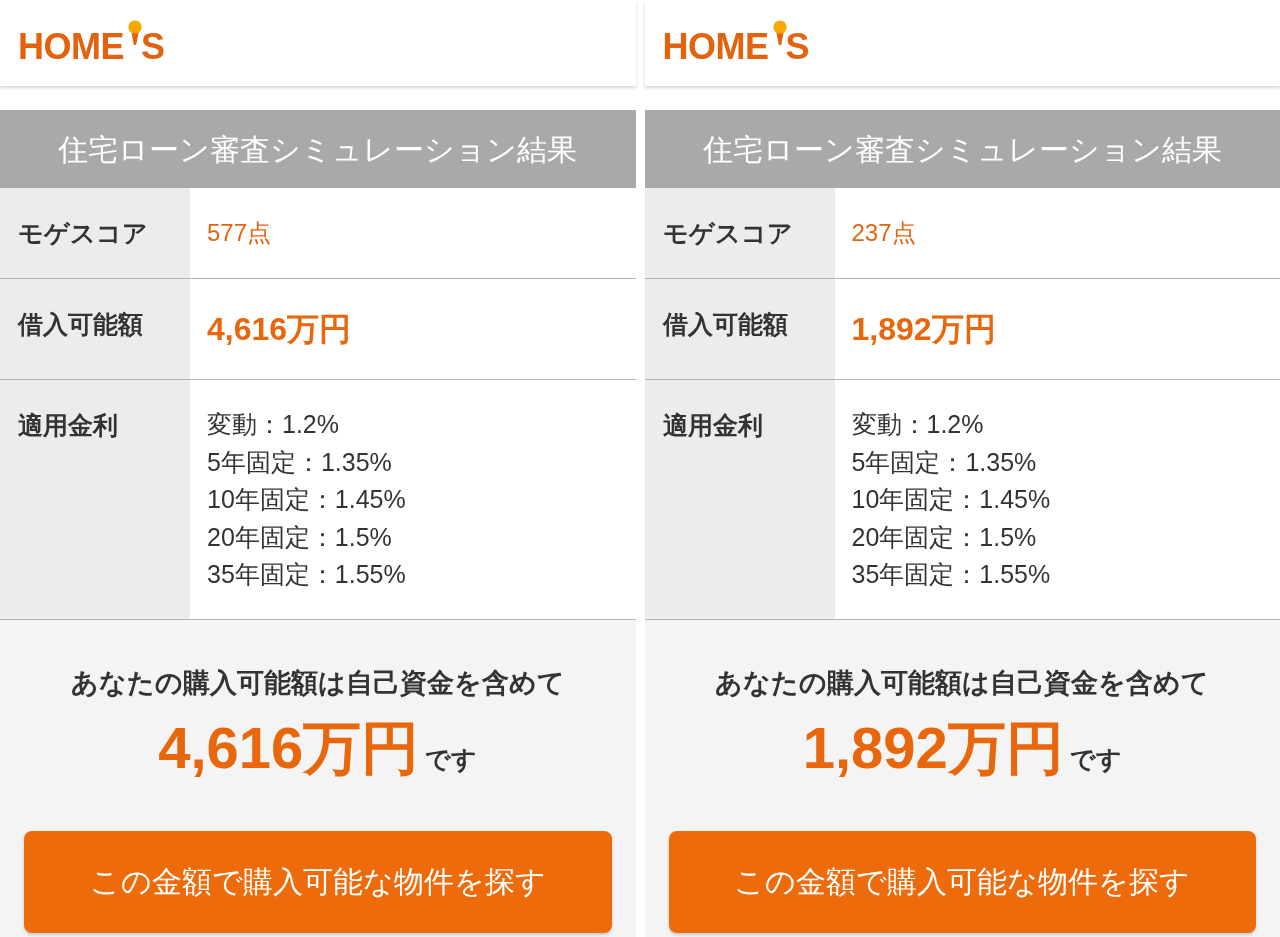 The width and height of the screenshot is (1280, 937). Describe the element at coordinates (933, 747) in the screenshot. I see `purchase-amount: 1,892万円` at that location.